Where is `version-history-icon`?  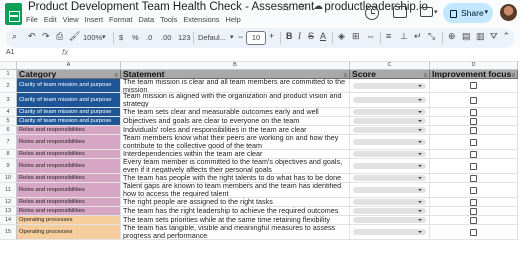 version-history-icon is located at coordinates (372, 13).